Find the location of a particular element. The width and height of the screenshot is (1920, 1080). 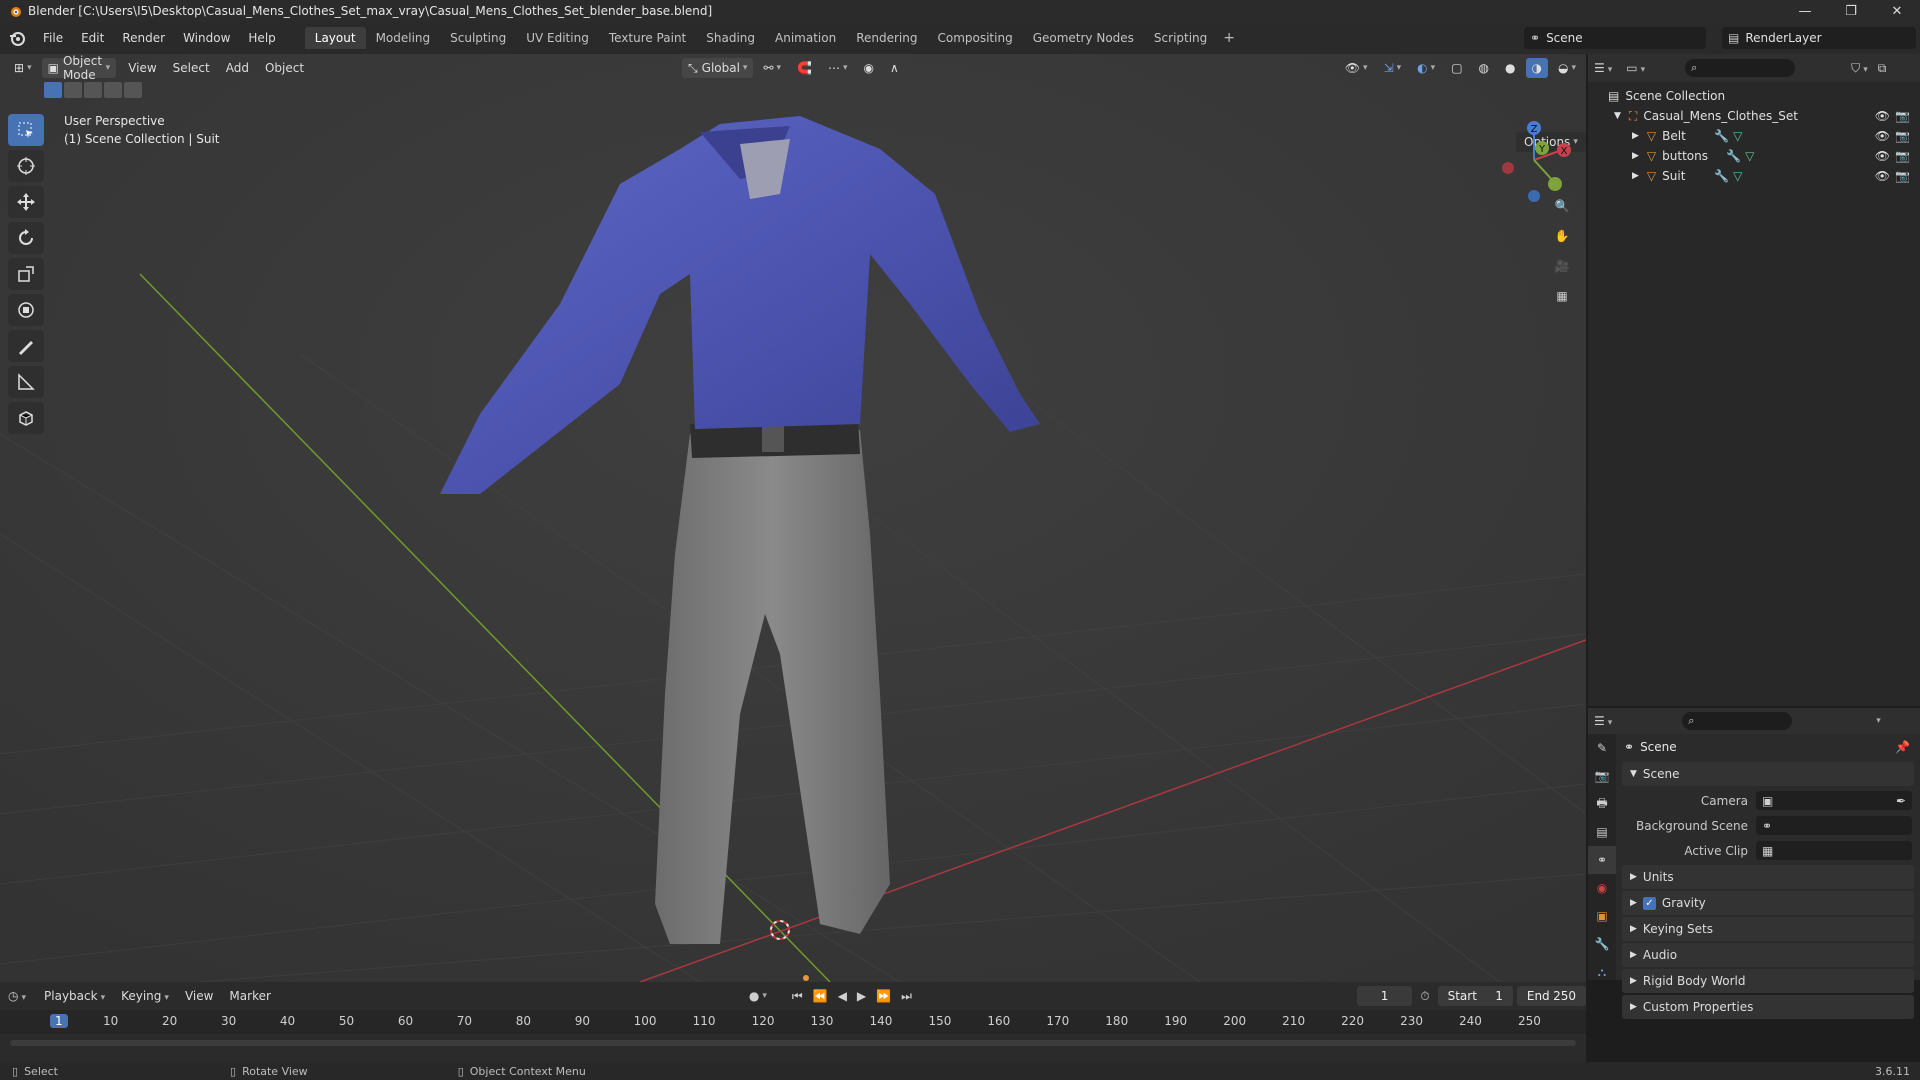

current-frame-field: 1 is located at coordinates (1384, 996).